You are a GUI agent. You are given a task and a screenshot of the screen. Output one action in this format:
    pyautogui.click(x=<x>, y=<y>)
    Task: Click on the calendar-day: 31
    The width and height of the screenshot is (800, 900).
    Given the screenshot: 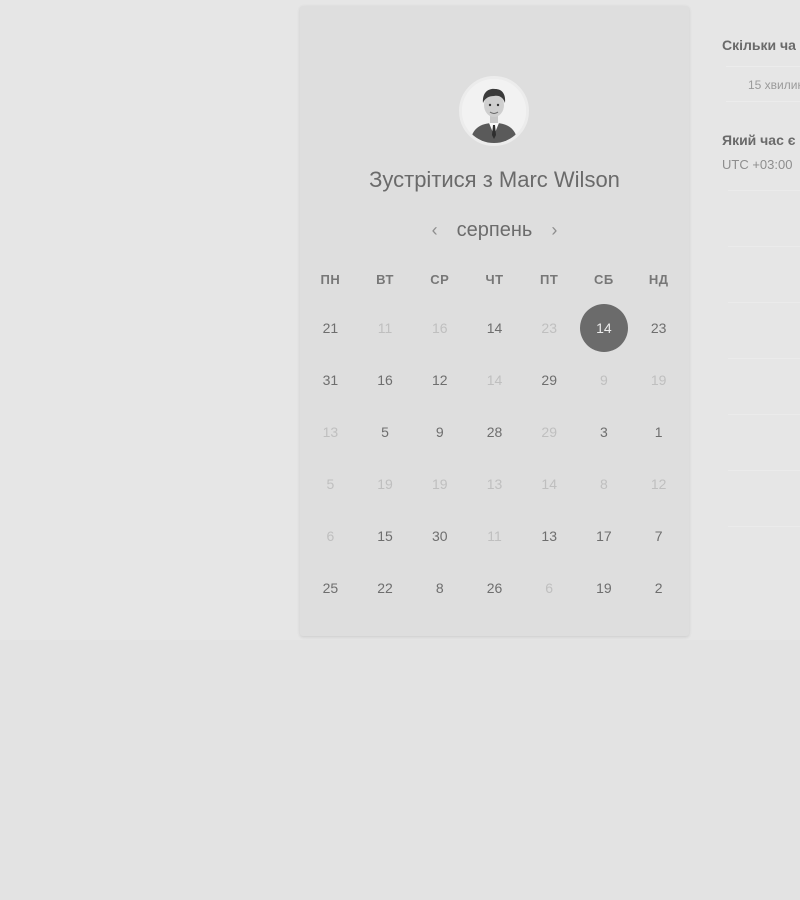 What is the action you would take?
    pyautogui.click(x=330, y=380)
    